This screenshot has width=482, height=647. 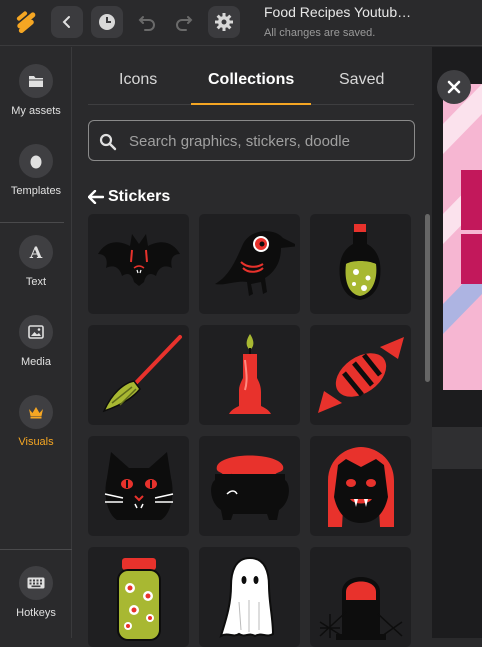 I want to click on cauldron-sticker-icon, so click(x=249, y=487).